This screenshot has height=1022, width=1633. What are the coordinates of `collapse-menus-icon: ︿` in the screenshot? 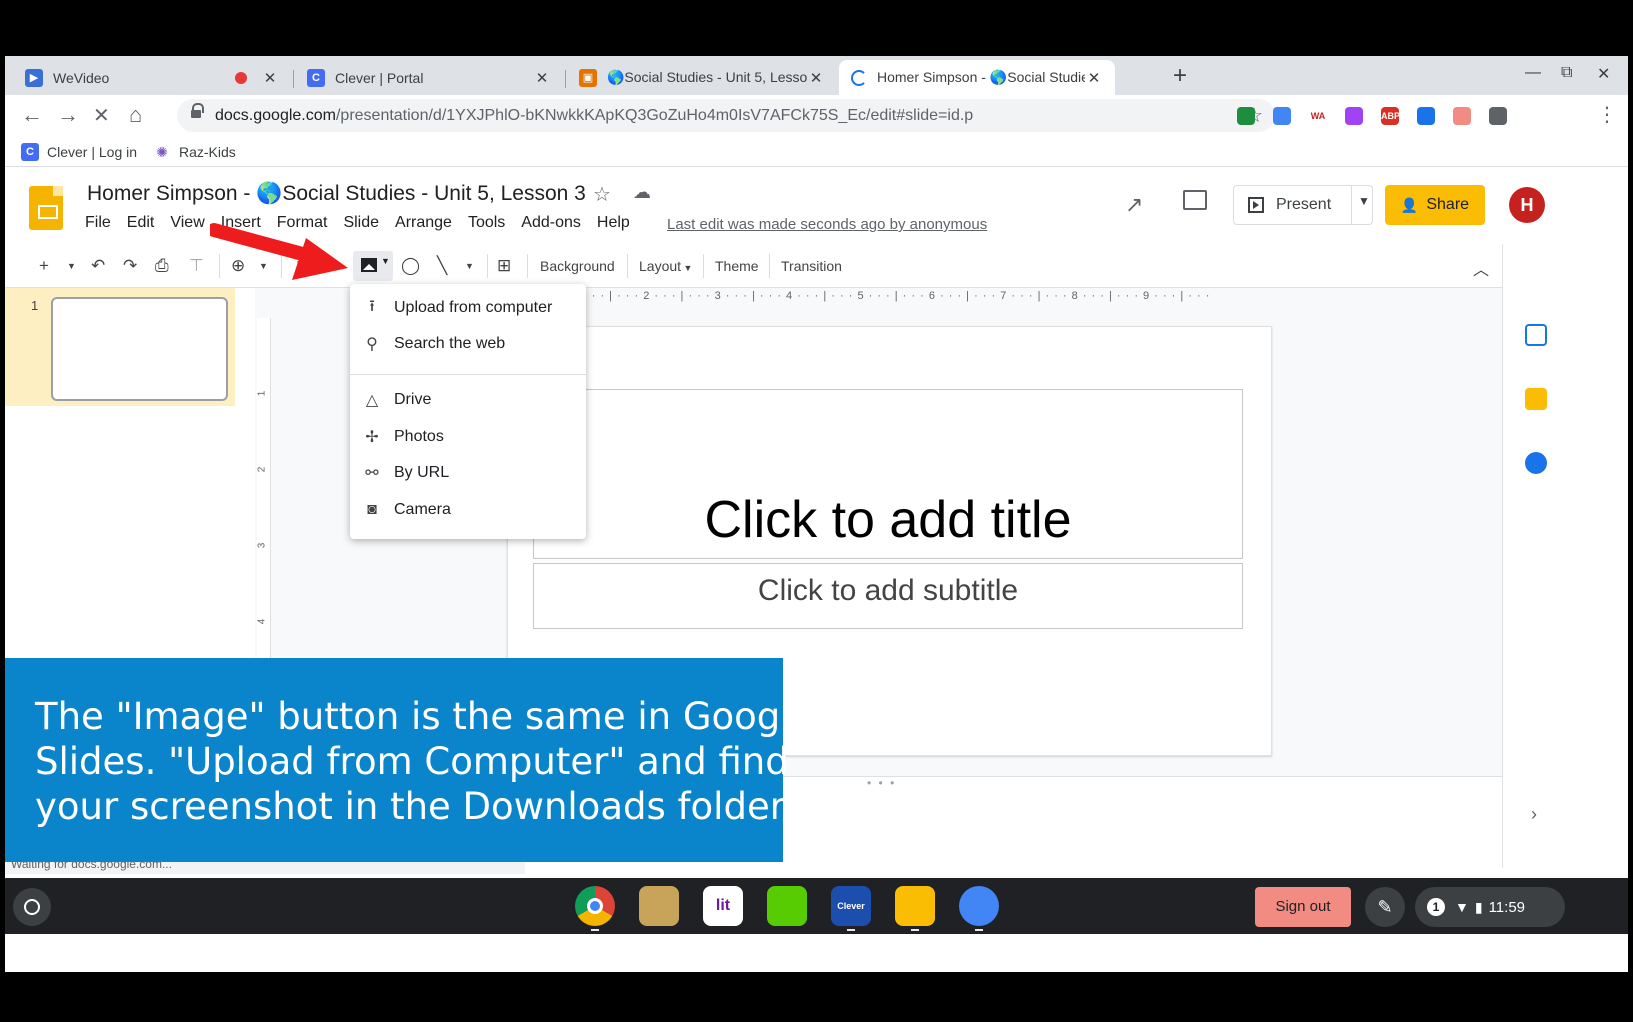 It's located at (1481, 268).